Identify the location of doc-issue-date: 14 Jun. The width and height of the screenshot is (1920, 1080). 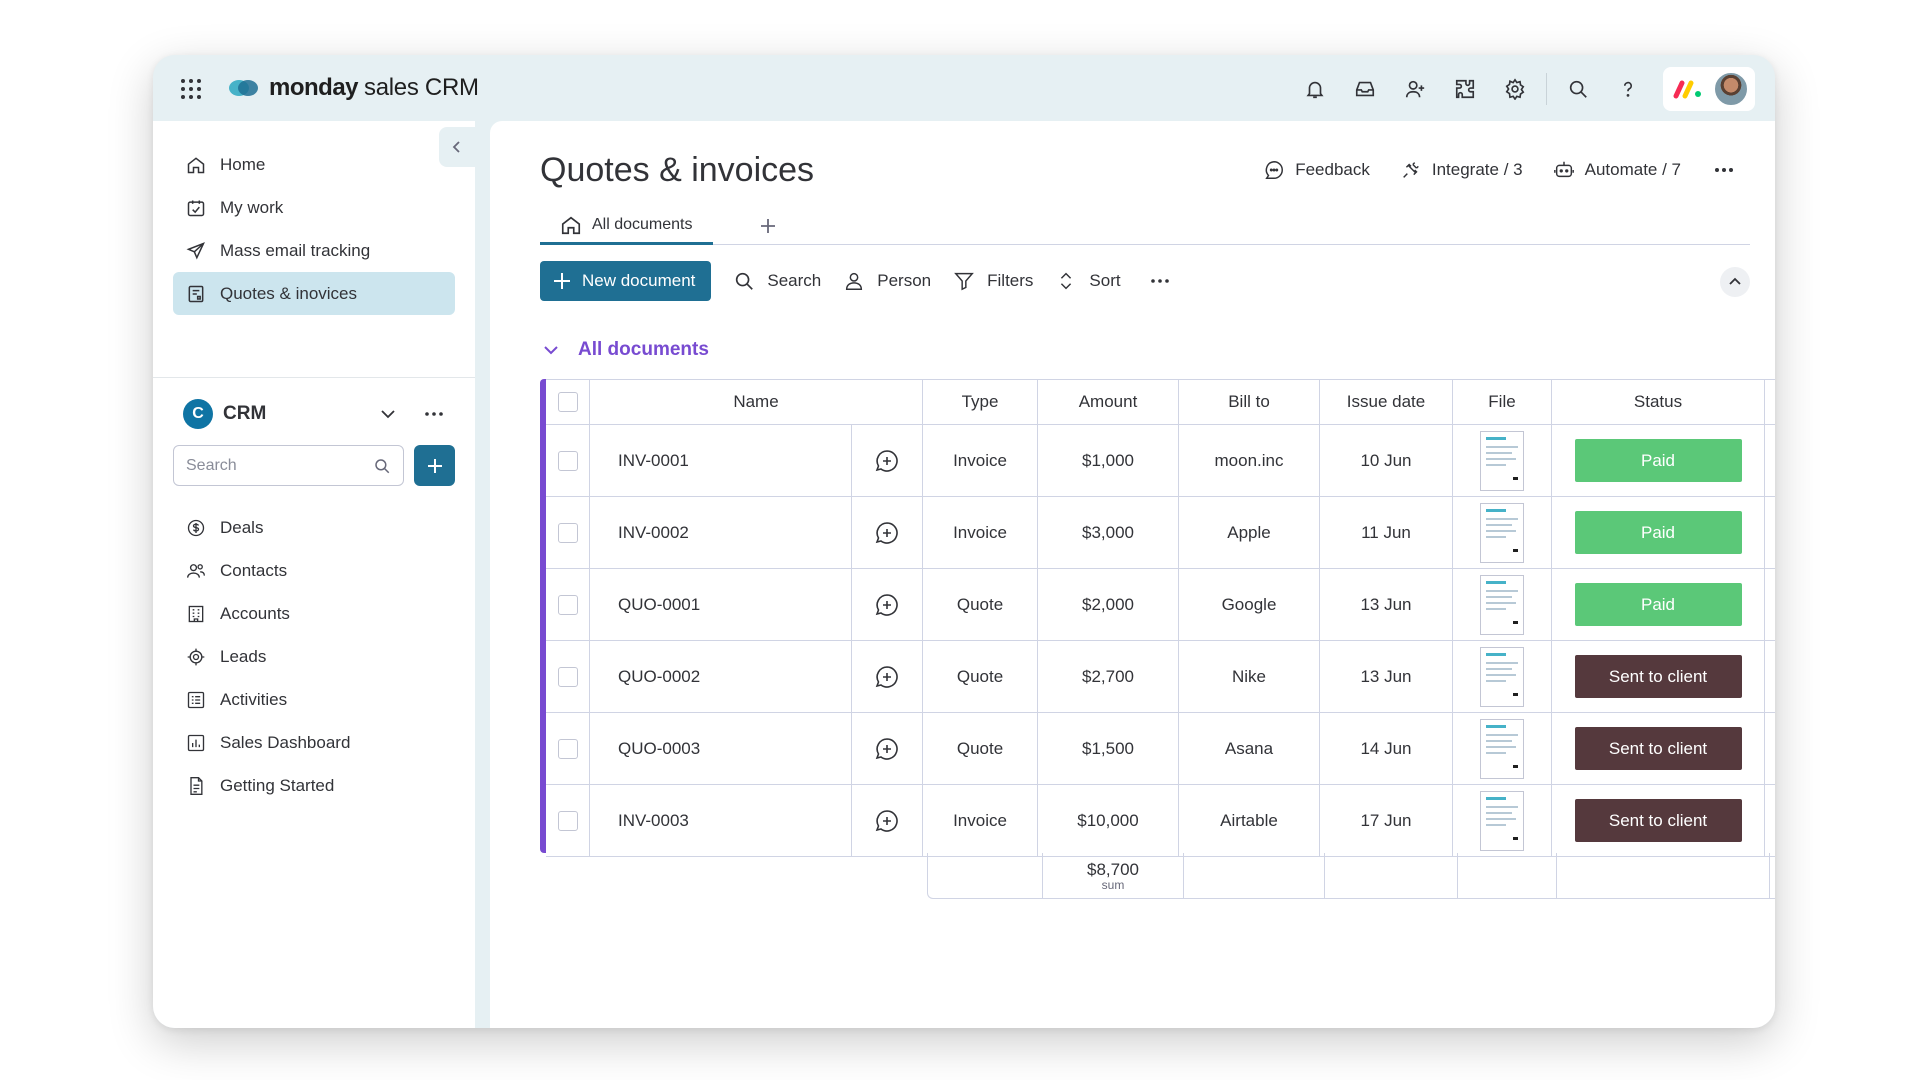
(1386, 748).